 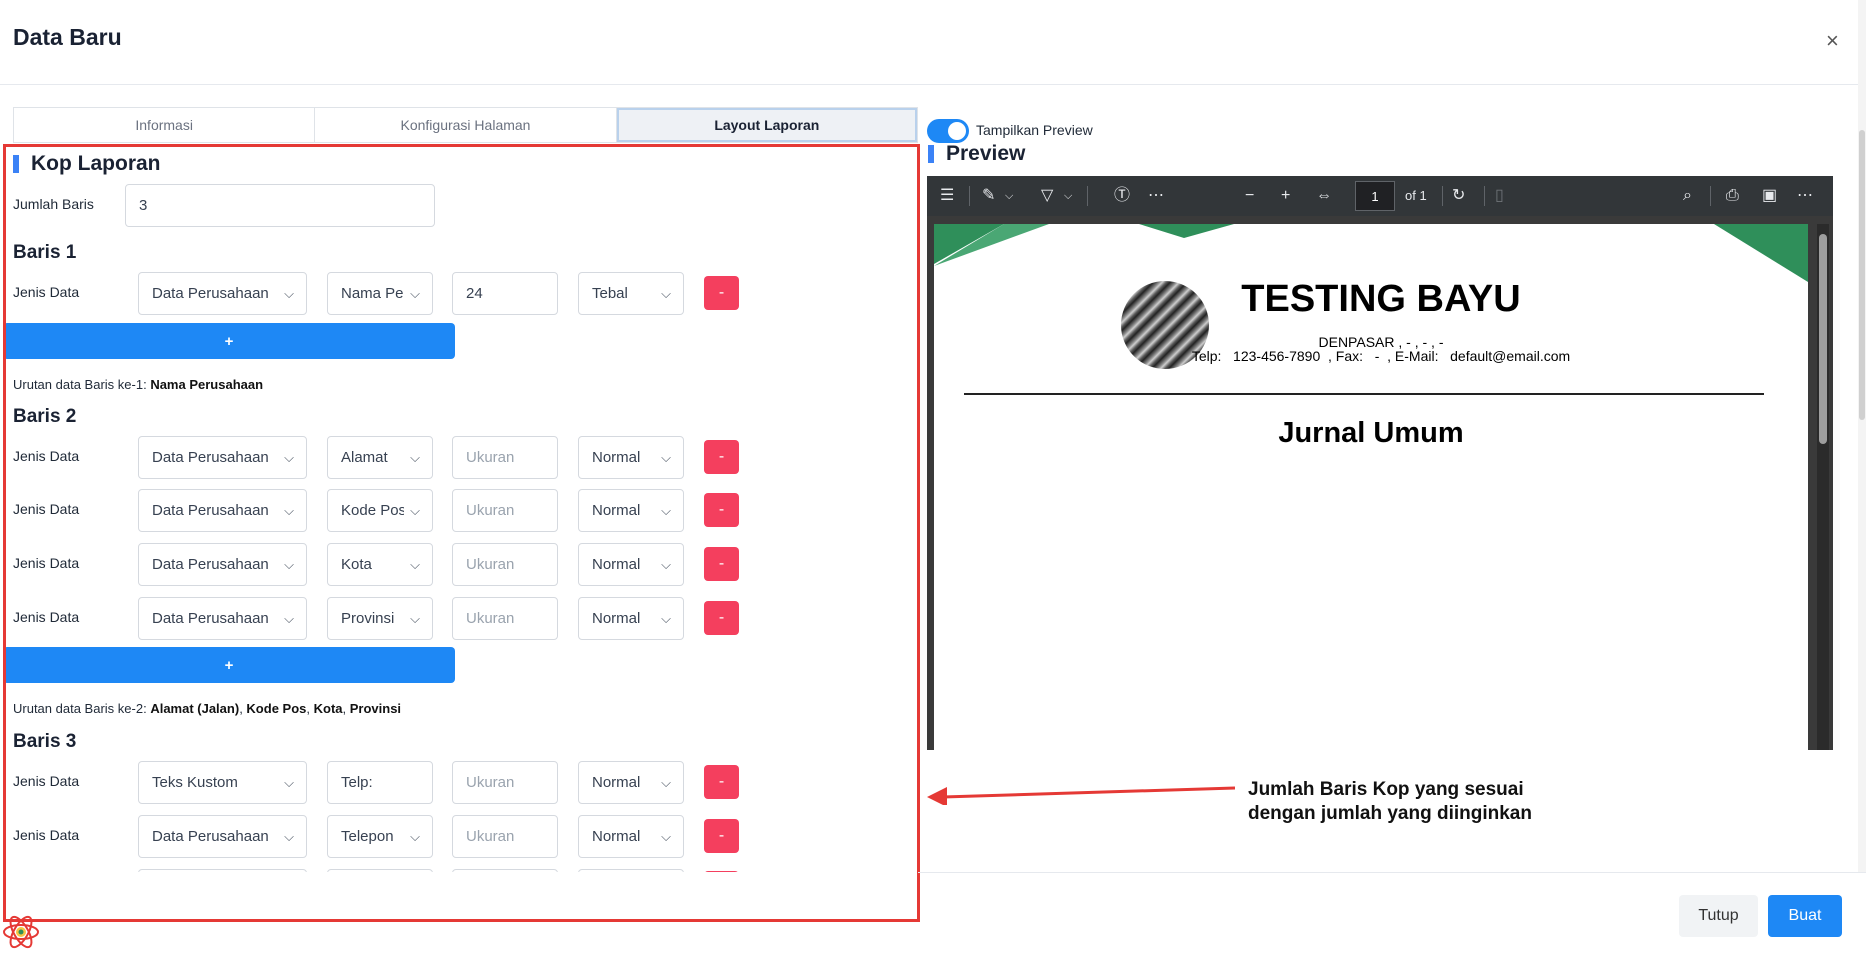 I want to click on pdf-scrollbar-thumb, so click(x=1823, y=339).